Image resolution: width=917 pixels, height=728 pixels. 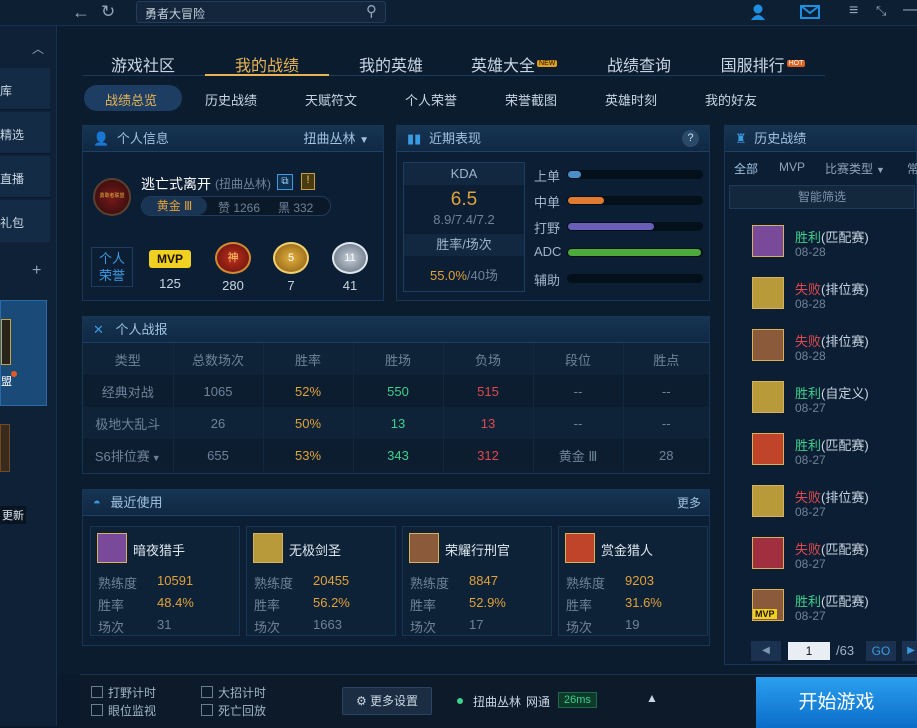 I want to click on panel-header: 👤 个人信息 扭曲丛林 ▼, so click(x=233, y=139).